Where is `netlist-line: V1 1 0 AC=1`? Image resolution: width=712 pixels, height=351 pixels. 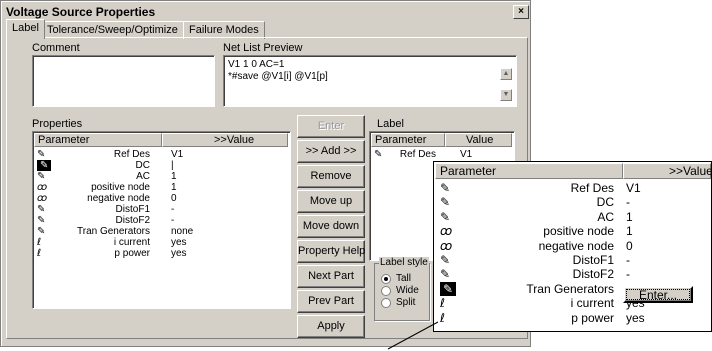 netlist-line: V1 1 0 AC=1 is located at coordinates (256, 64).